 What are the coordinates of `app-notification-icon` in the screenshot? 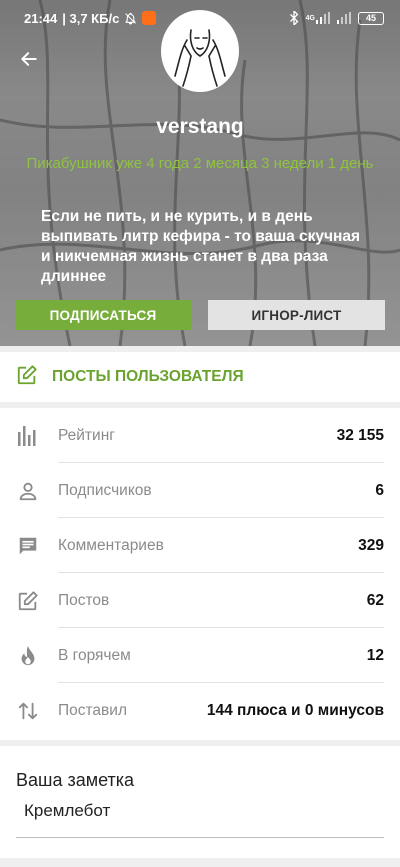 It's located at (149, 18).